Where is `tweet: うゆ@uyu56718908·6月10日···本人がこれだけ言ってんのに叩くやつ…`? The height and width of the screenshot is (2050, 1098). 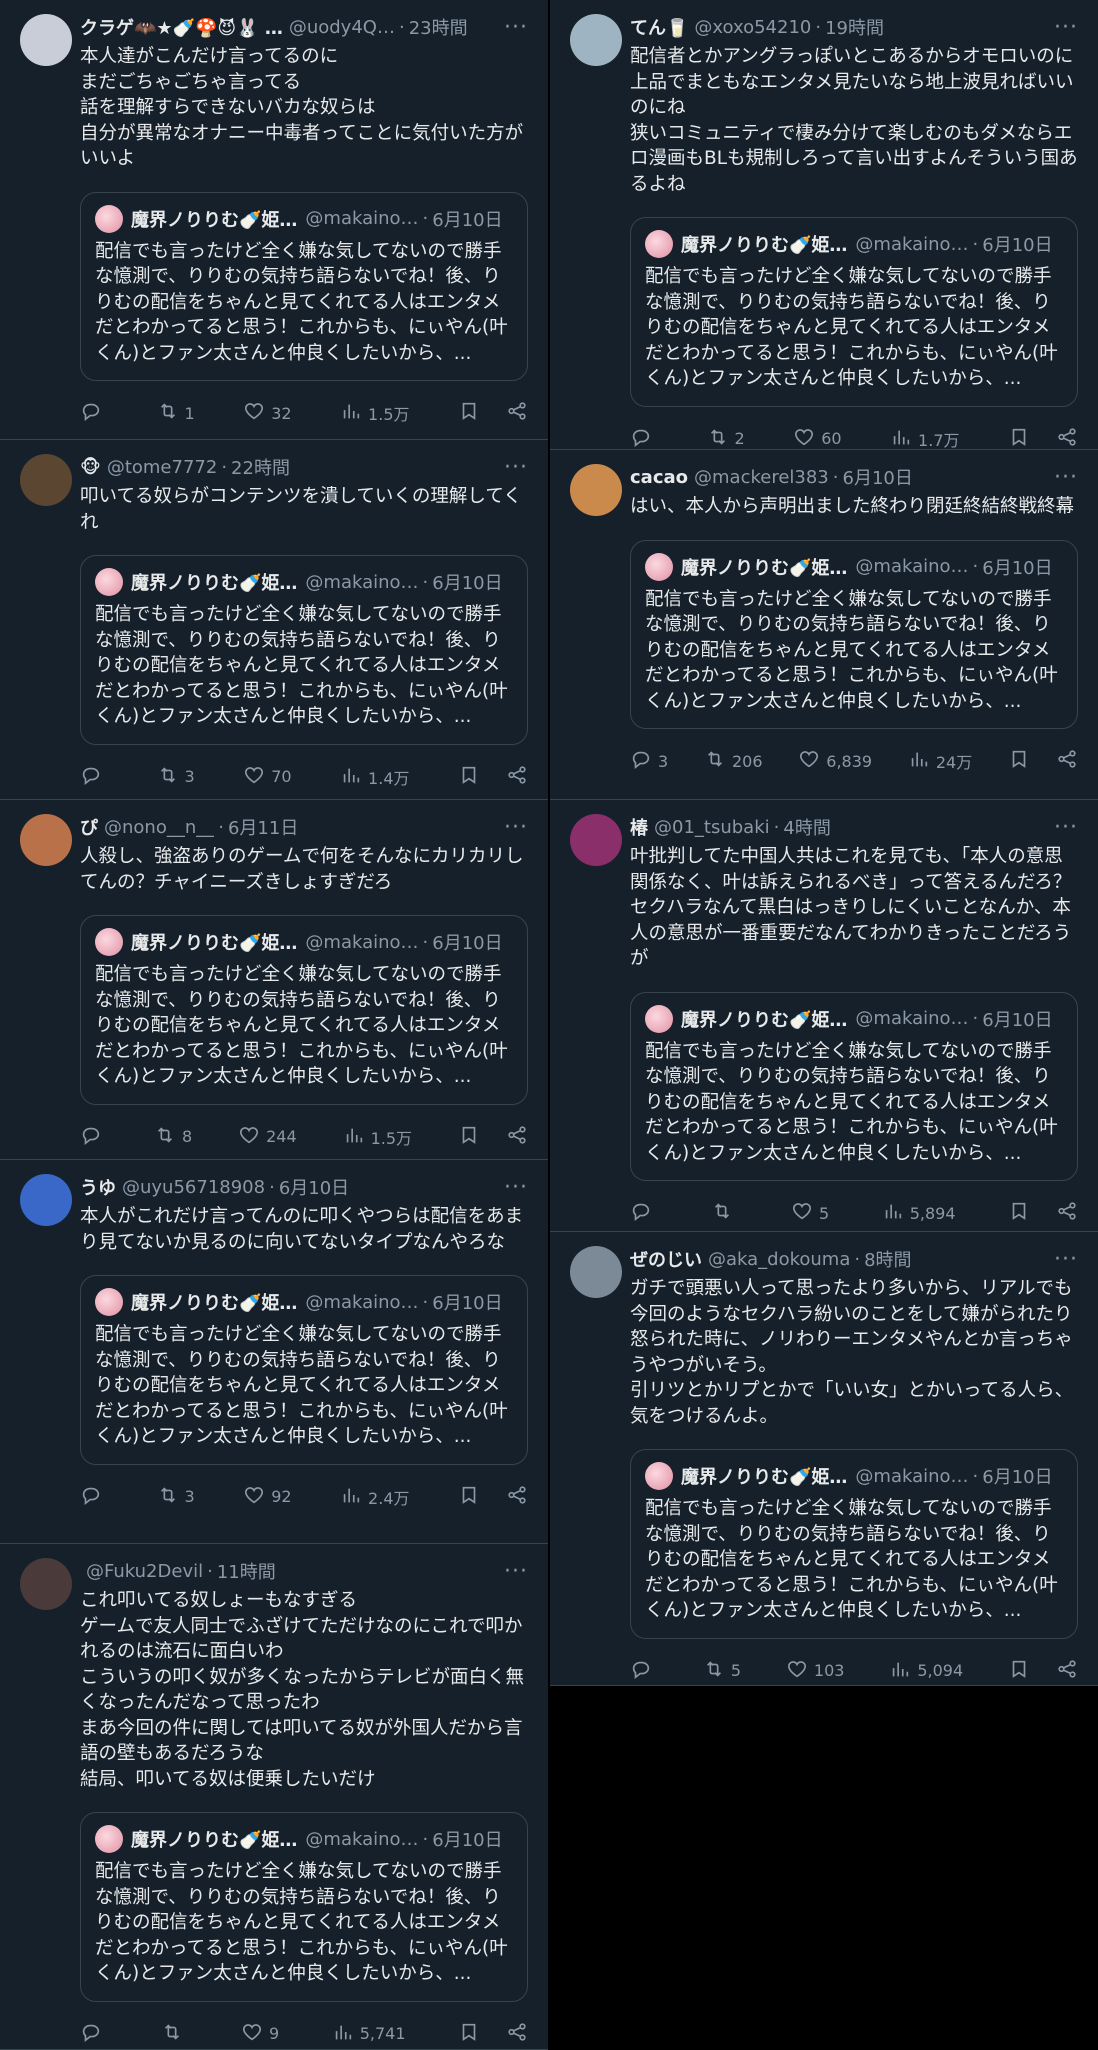
tweet: うゆ@uyu56718908·6月10日···本人がこれだけ言ってんのに叩くやつ… is located at coordinates (274, 1352).